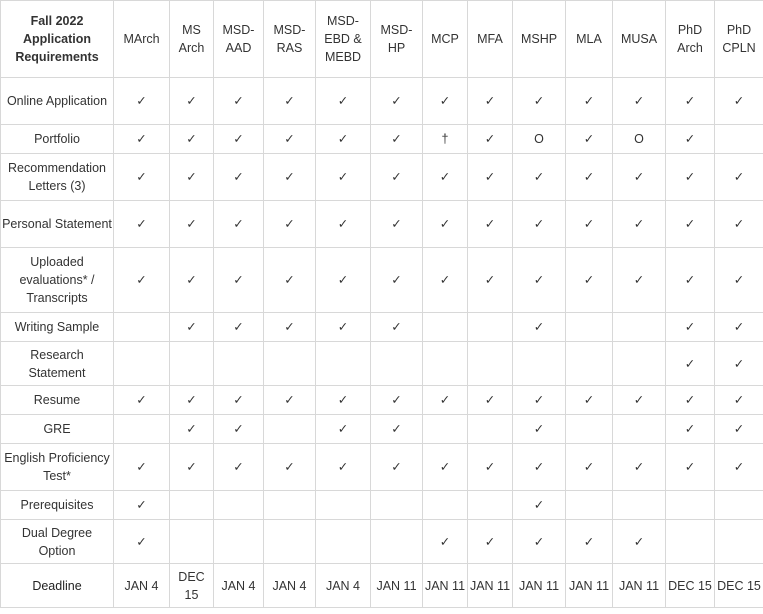 The width and height of the screenshot is (763, 614). I want to click on row-label: Research Statement, so click(57, 363).